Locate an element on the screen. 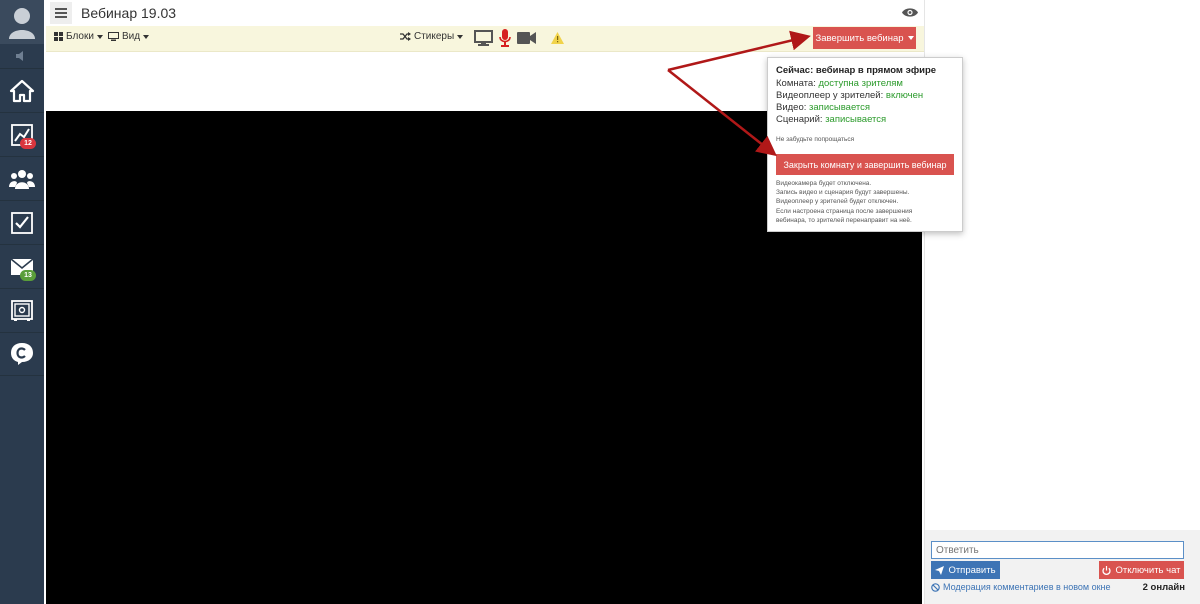  reply-input is located at coordinates (1057, 550).